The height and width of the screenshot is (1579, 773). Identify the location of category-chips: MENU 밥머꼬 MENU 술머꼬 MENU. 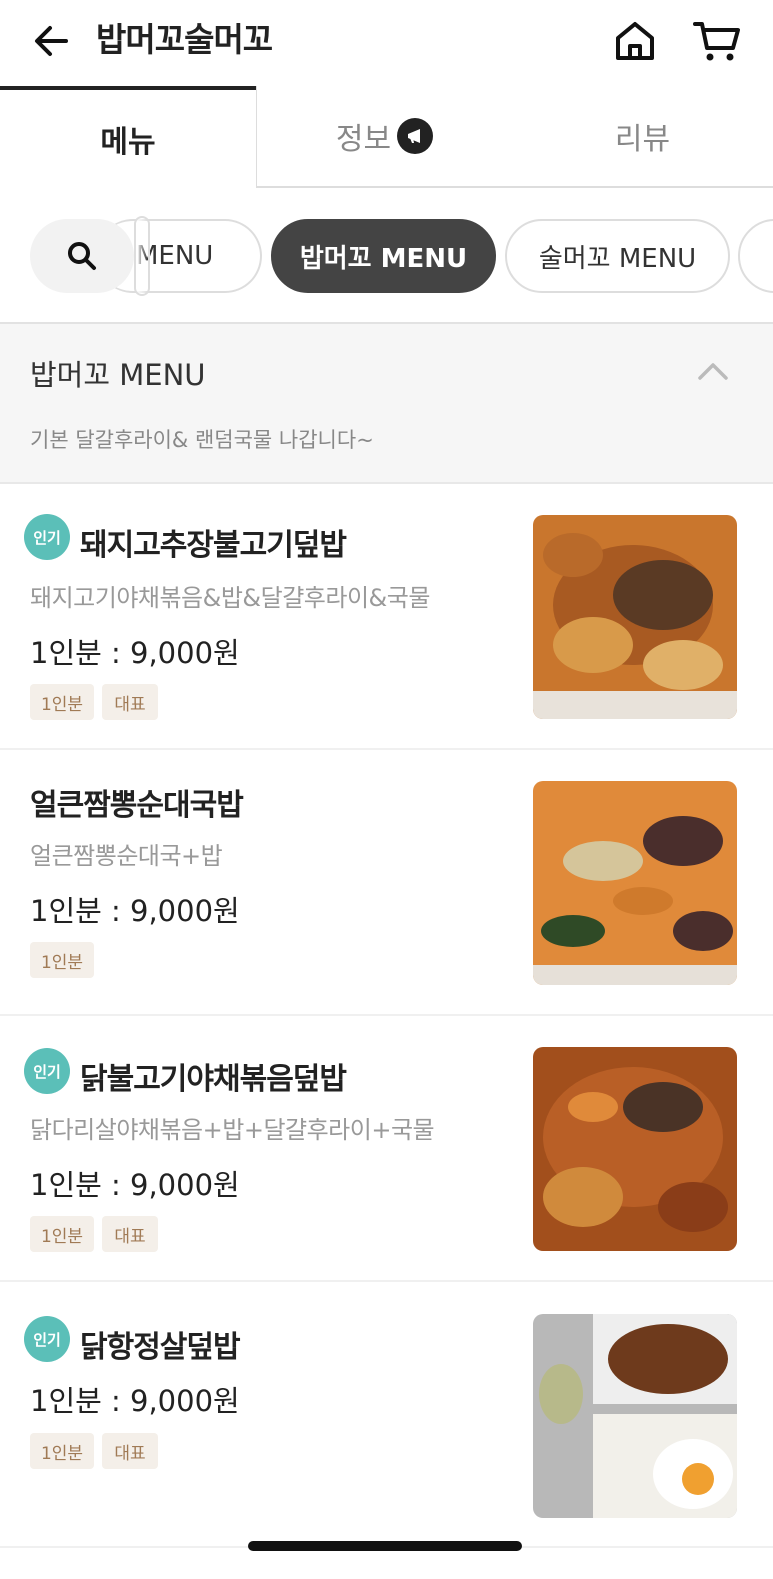
(386, 255).